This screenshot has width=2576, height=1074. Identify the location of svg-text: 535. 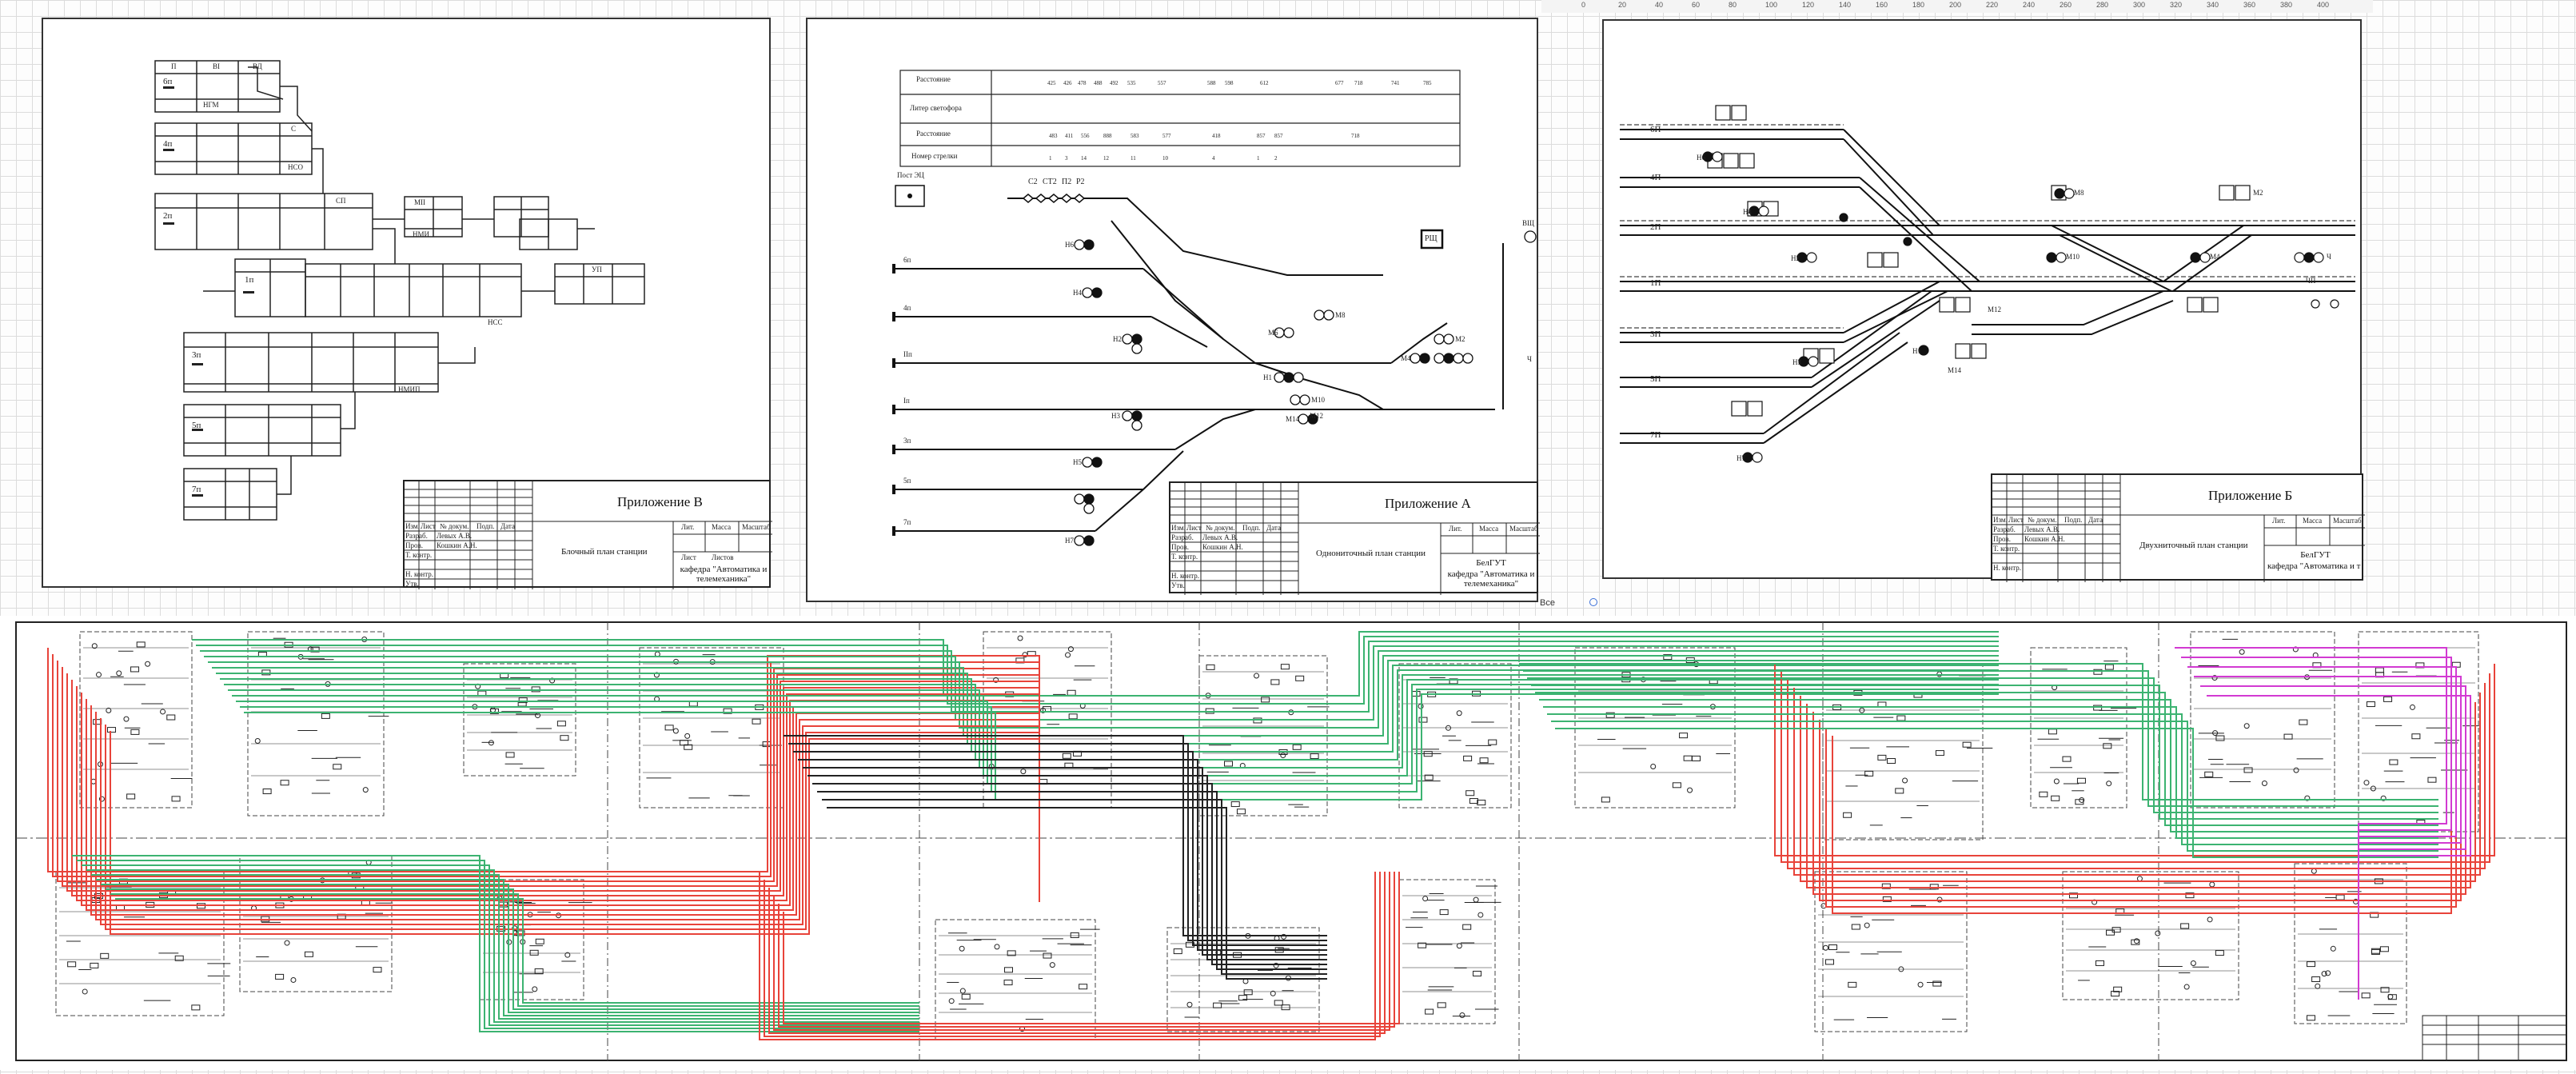
(1131, 83).